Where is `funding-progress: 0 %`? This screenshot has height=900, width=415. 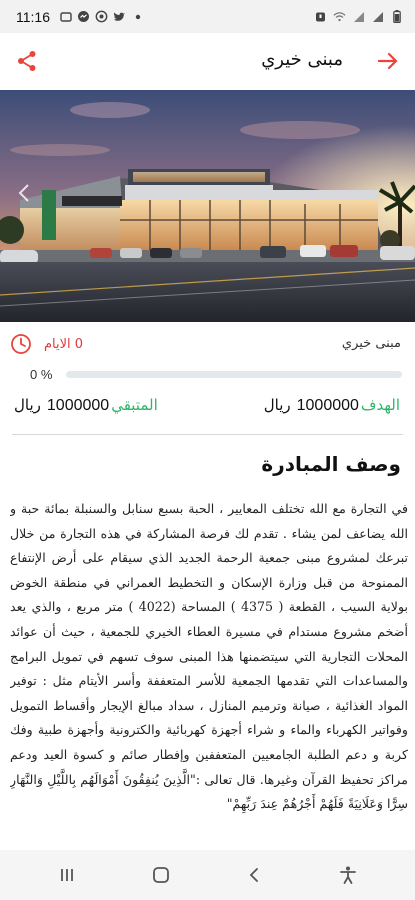
funding-progress: 0 % is located at coordinates (216, 374).